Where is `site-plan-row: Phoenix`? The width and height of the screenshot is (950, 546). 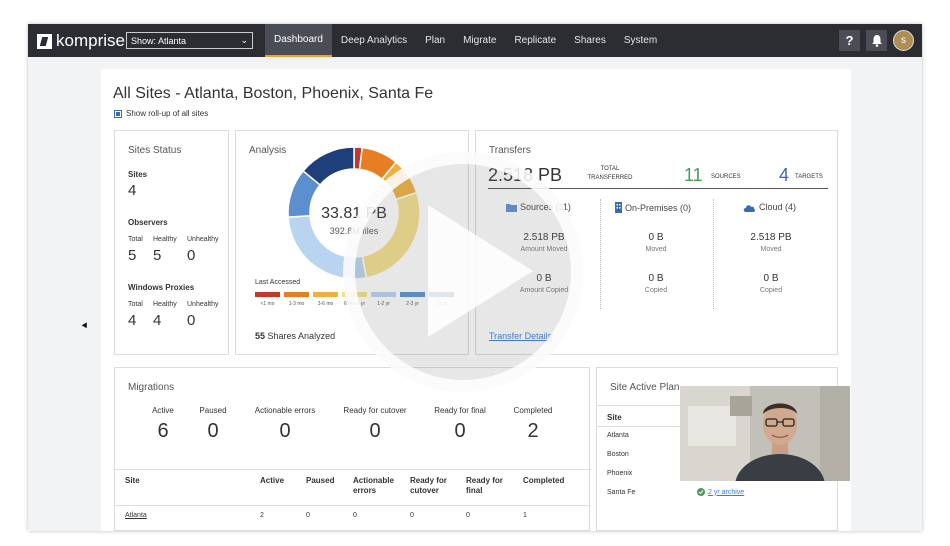 site-plan-row: Phoenix is located at coordinates (619, 473).